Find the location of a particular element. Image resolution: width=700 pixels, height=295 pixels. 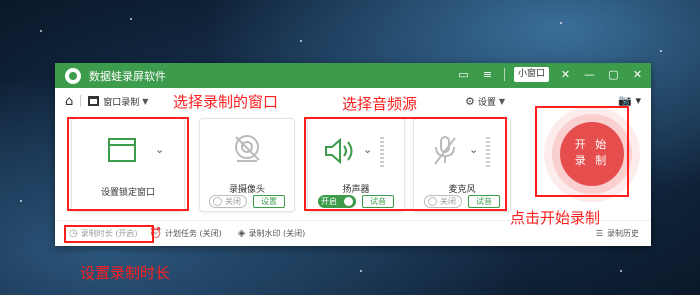

camera-label: 录摄像头 is located at coordinates (246, 190).